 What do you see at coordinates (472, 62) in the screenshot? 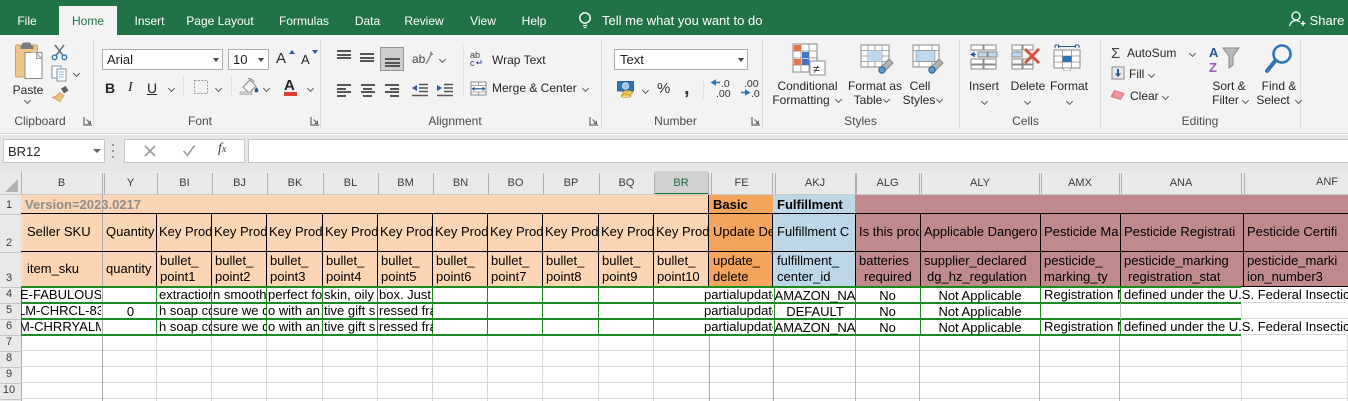
I see `svg-text: c` at bounding box center [472, 62].